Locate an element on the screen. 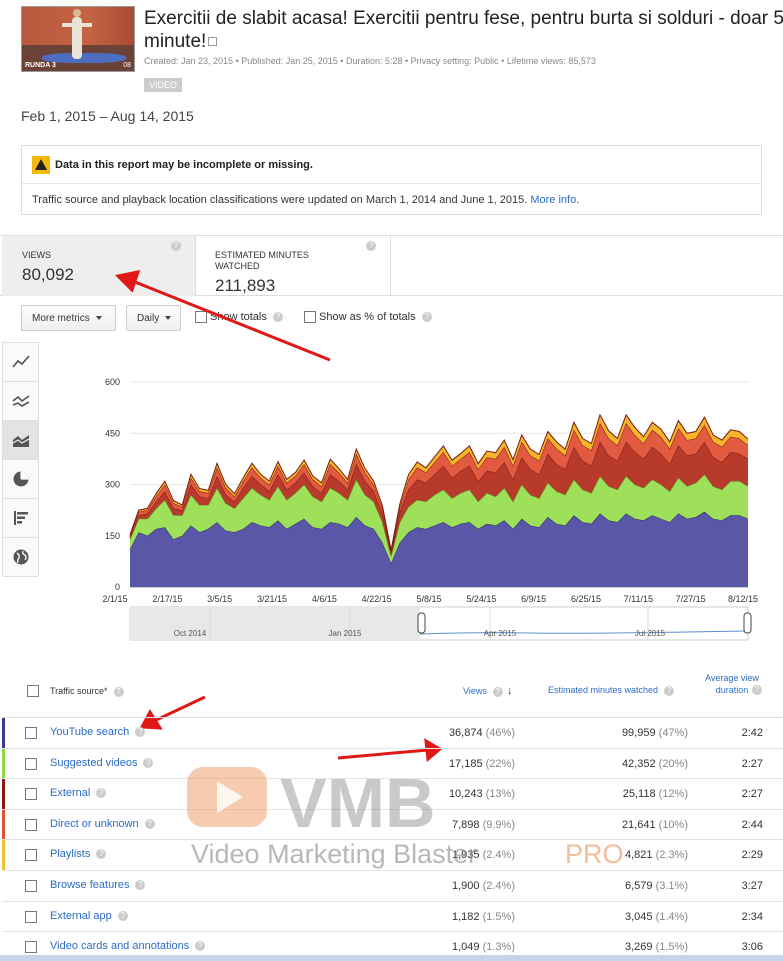 Image resolution: width=783 pixels, height=961 pixels. y-tick-label: 450 is located at coordinates (112, 433).